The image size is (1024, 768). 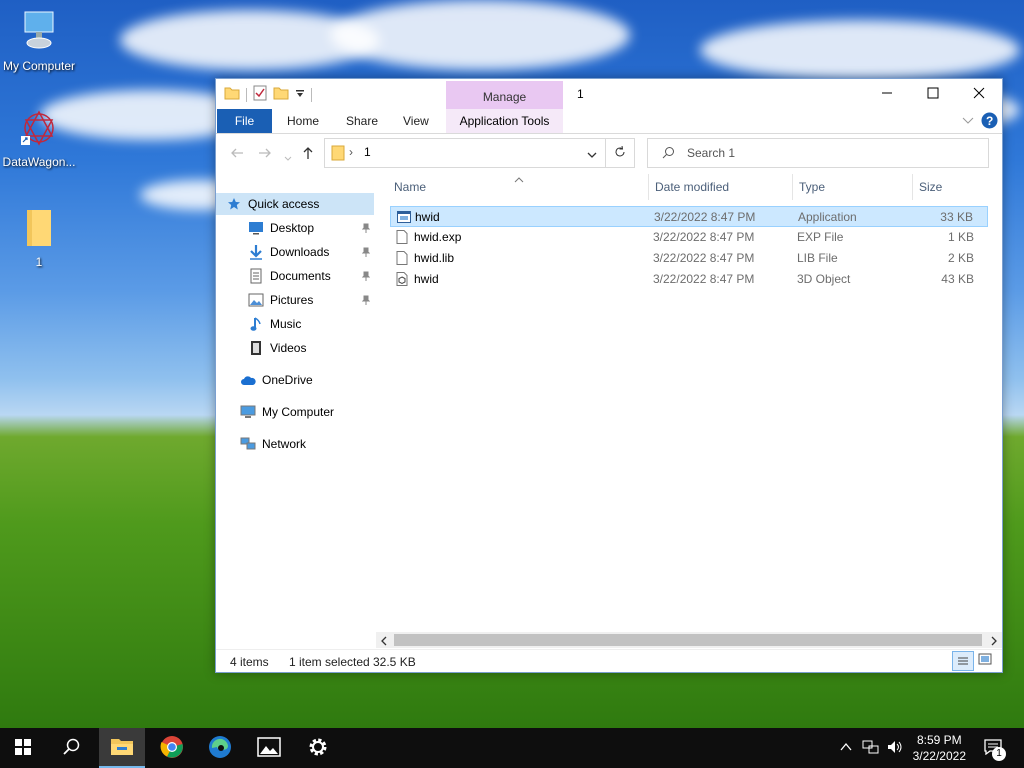 I want to click on close-icon, so click(x=979, y=94).